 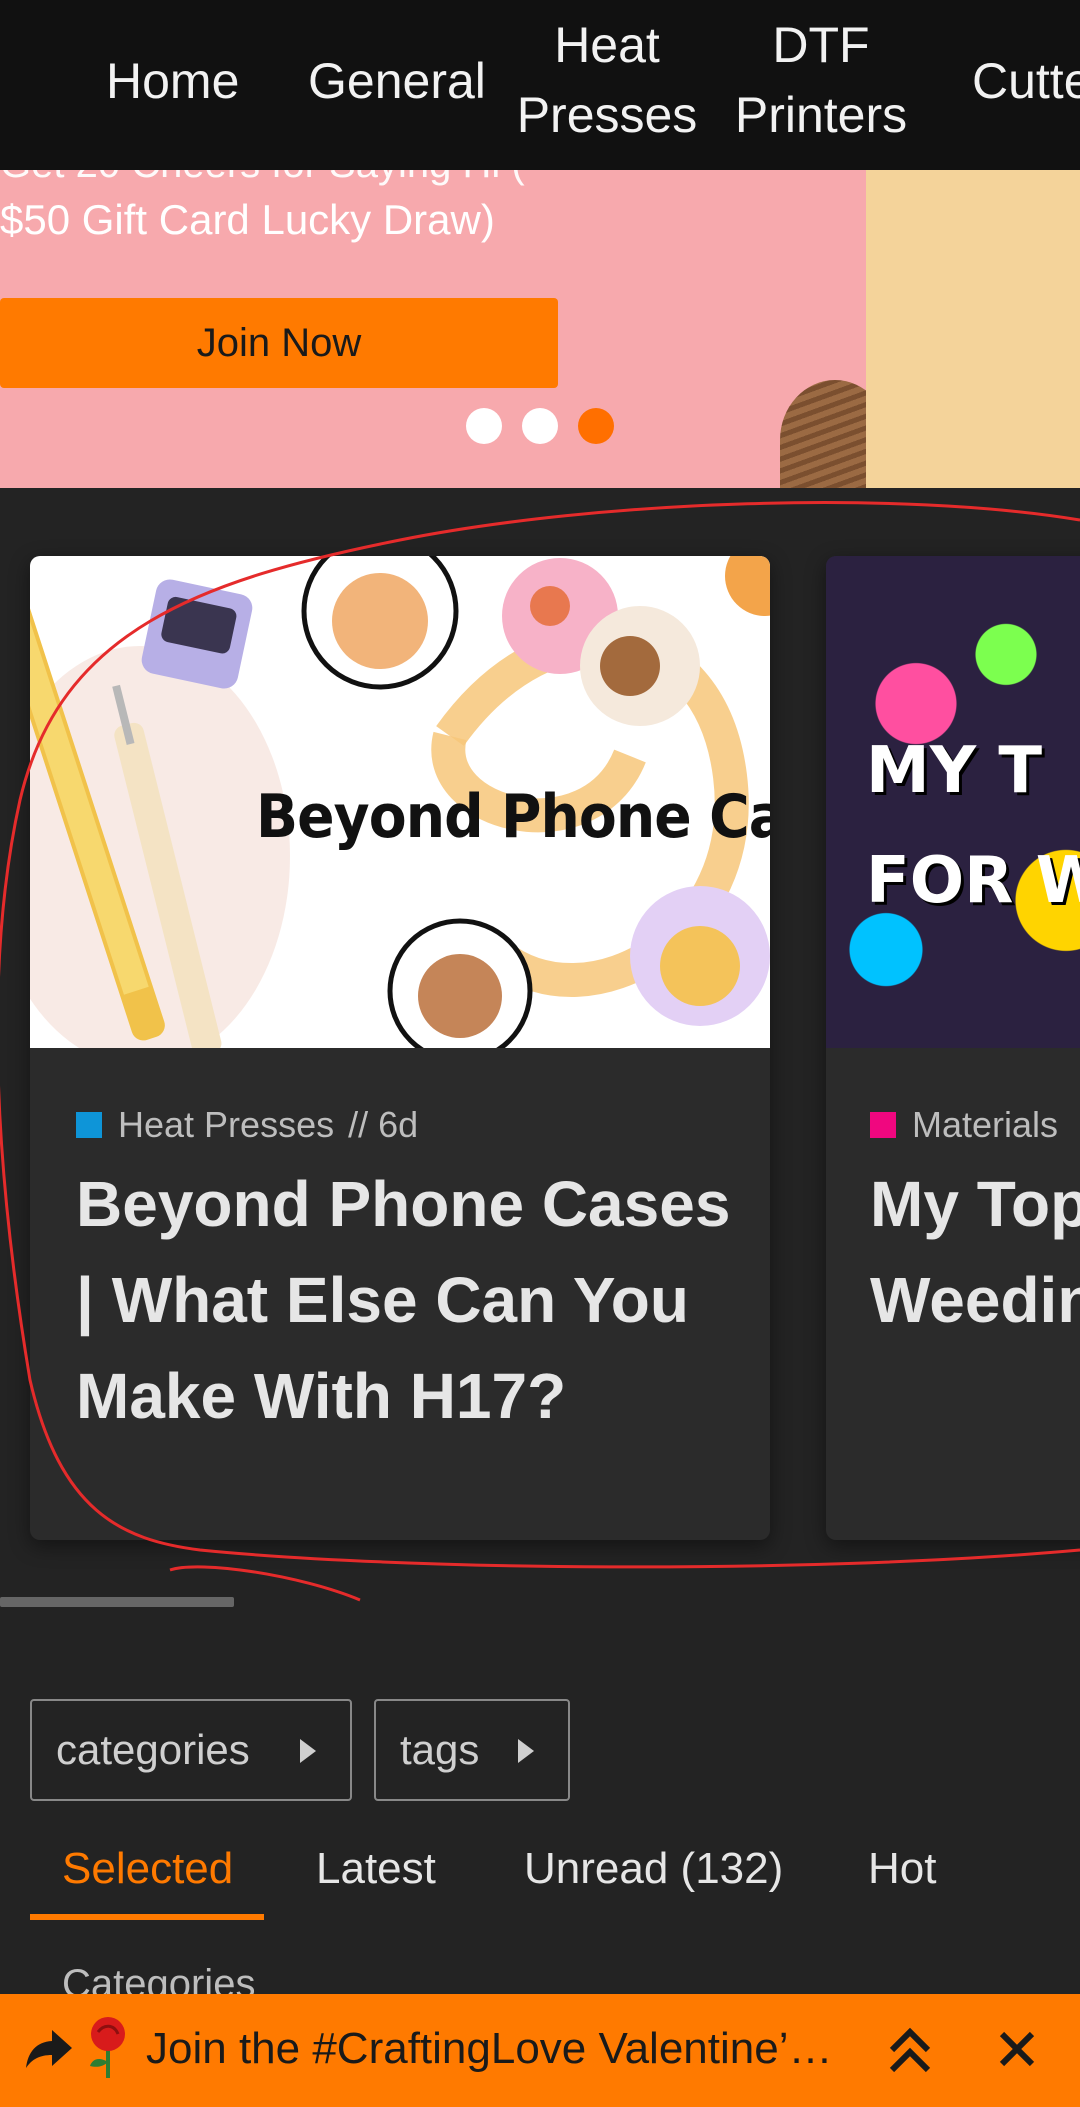 I want to click on double-chevron-up-icon, so click(x=910, y=2050).